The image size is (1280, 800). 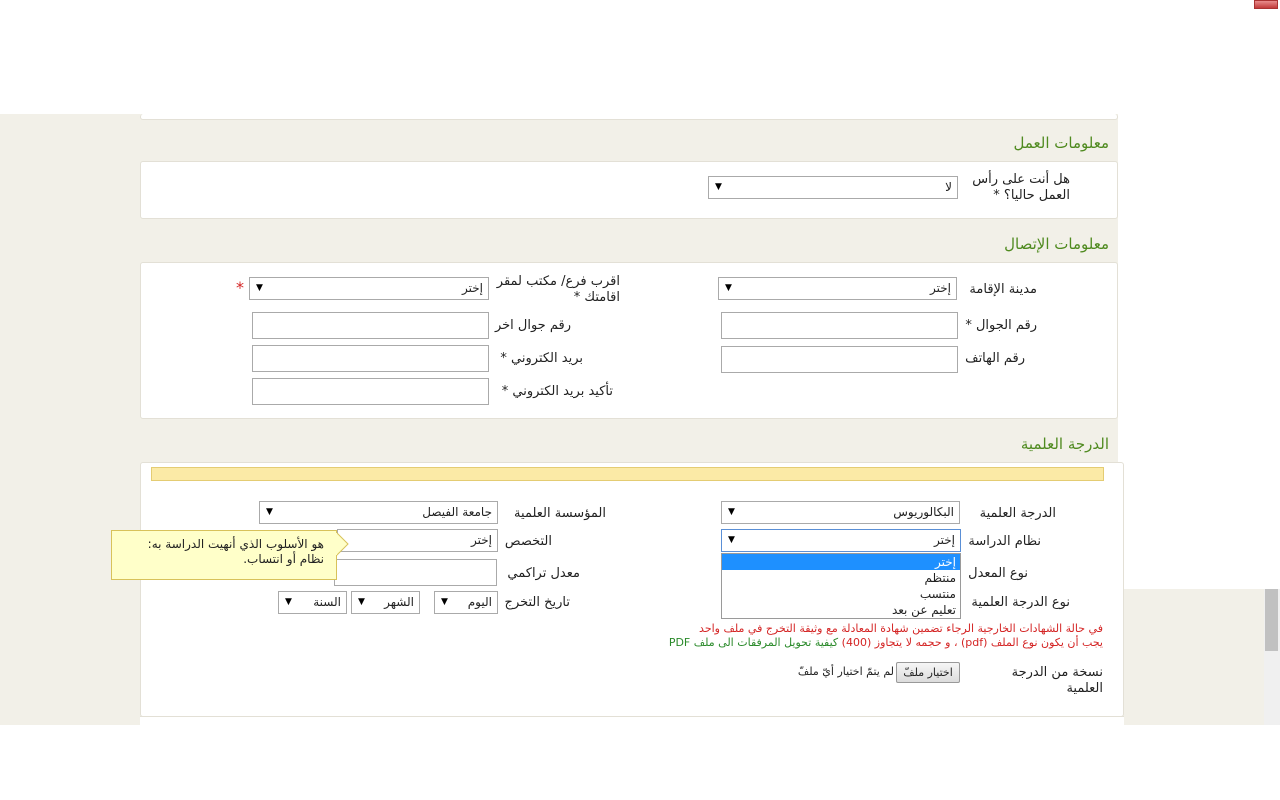 What do you see at coordinates (923, 512) in the screenshot?
I see `degree-value: البكالوريوس` at bounding box center [923, 512].